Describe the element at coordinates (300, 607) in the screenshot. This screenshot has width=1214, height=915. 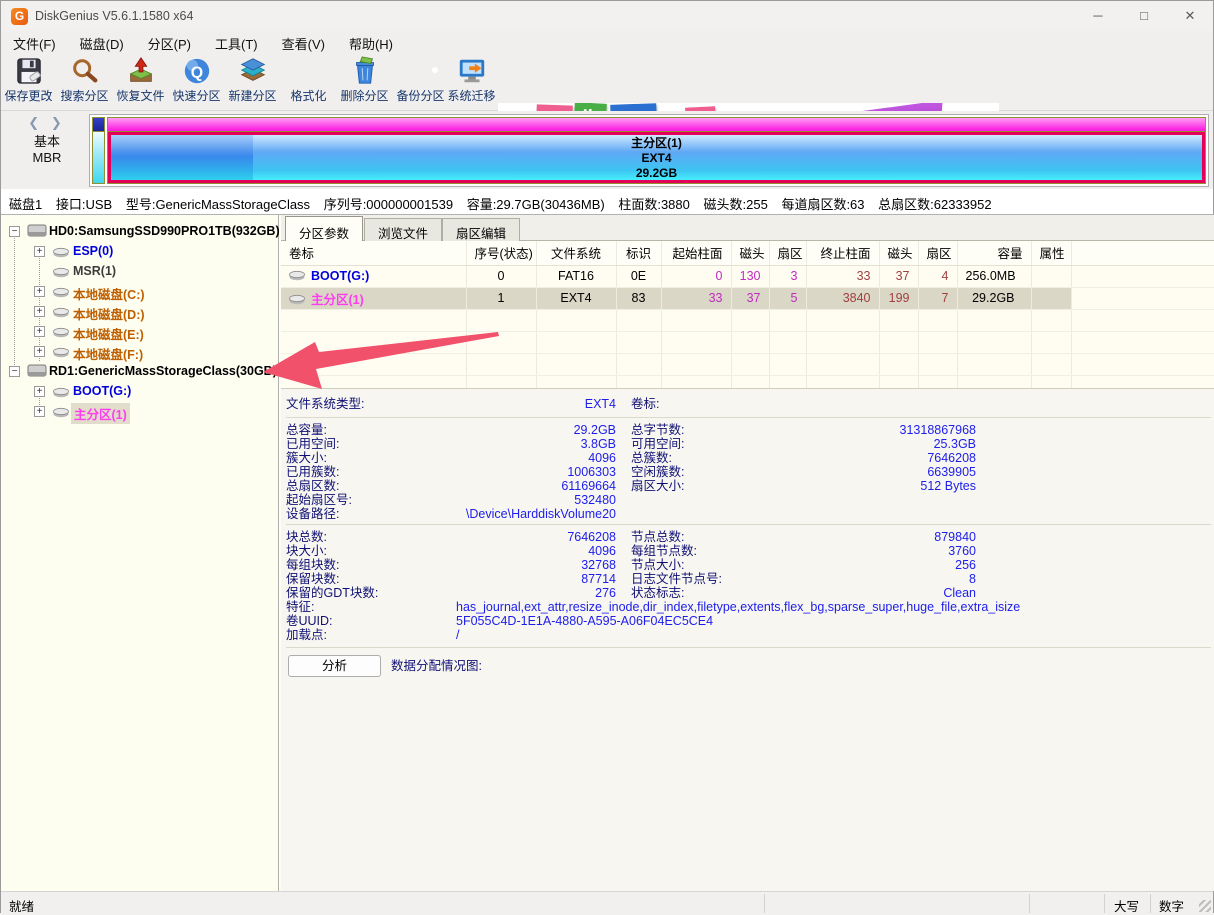
I see `features-label: 特征:` at that location.